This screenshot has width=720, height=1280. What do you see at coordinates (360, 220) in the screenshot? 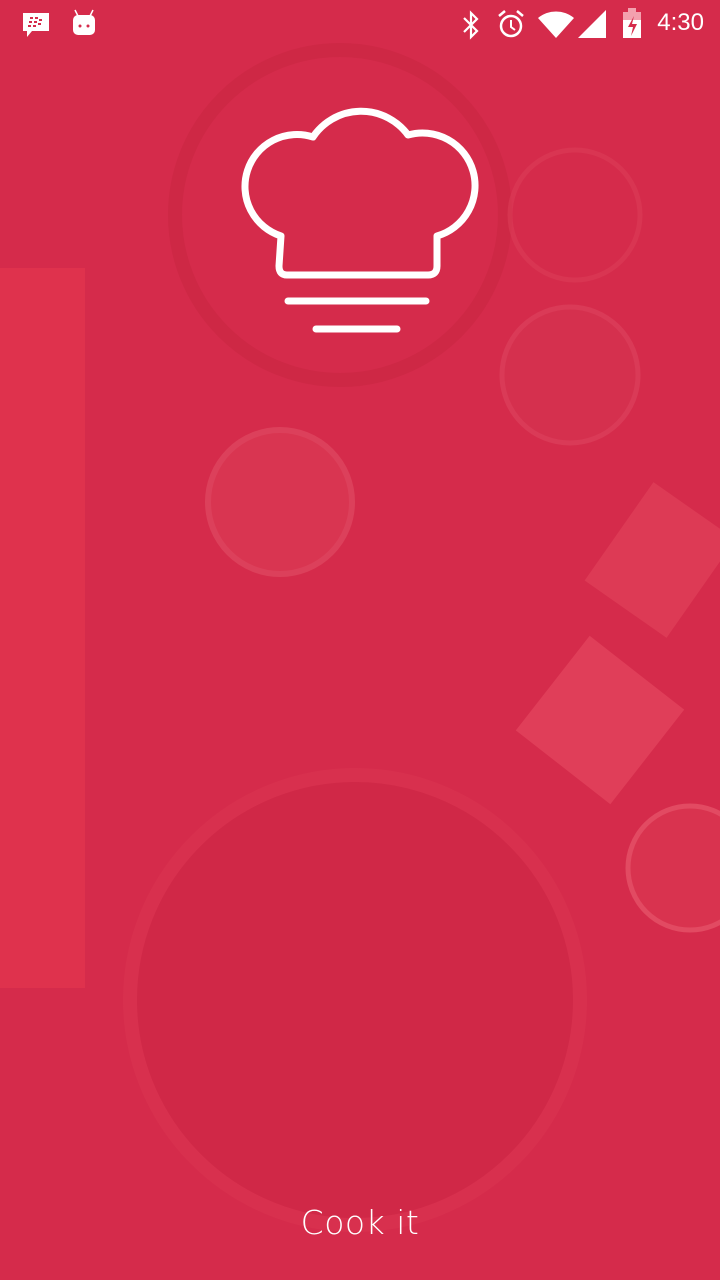
I see `chef-hat-icon` at bounding box center [360, 220].